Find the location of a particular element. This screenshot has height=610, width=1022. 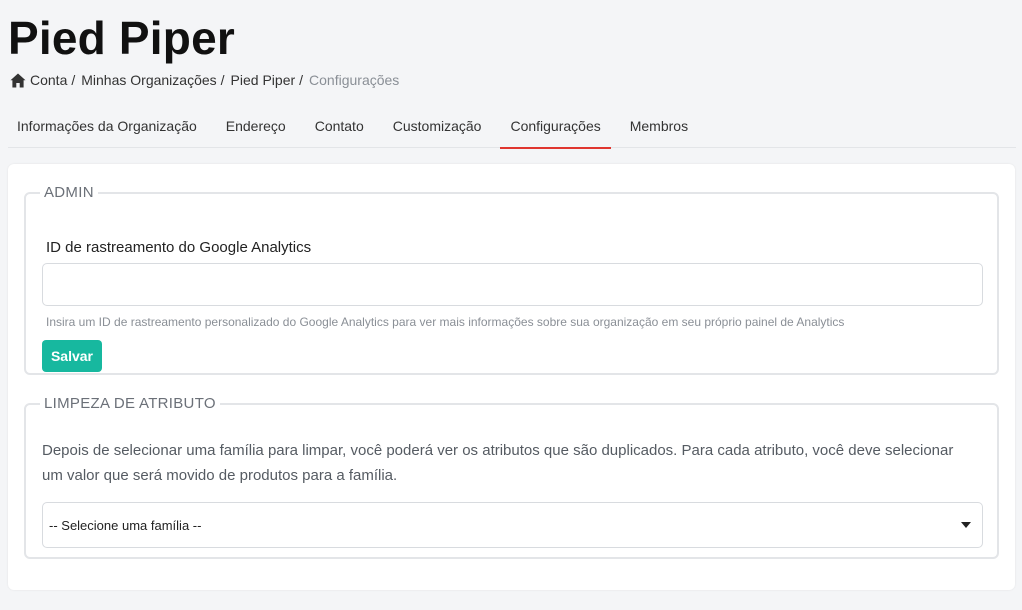

tab-informacoes-da-organizacao: Informações da Organização is located at coordinates (107, 126).